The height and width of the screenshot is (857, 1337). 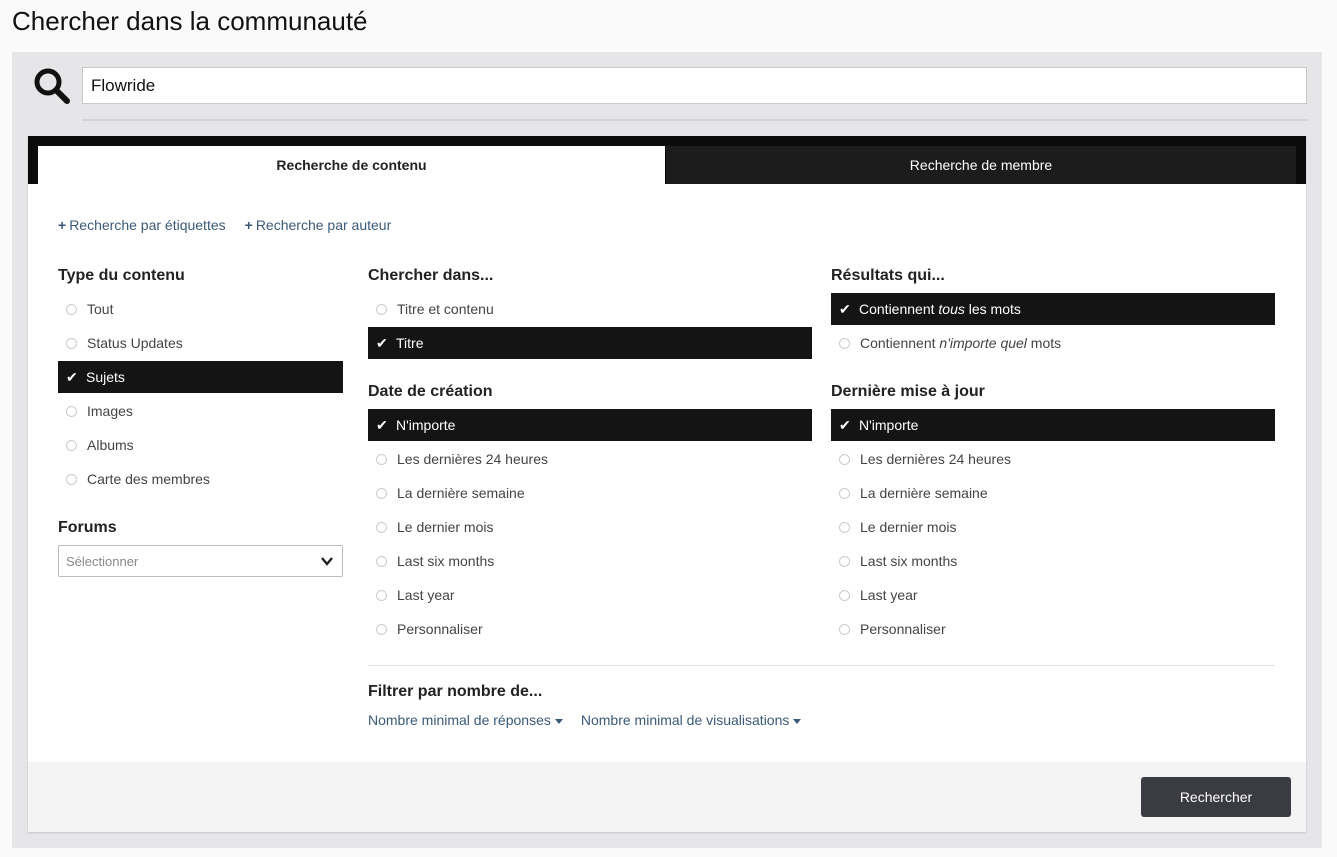 What do you see at coordinates (459, 720) in the screenshot?
I see `min-replies-label: Nombre minimal de réponses` at bounding box center [459, 720].